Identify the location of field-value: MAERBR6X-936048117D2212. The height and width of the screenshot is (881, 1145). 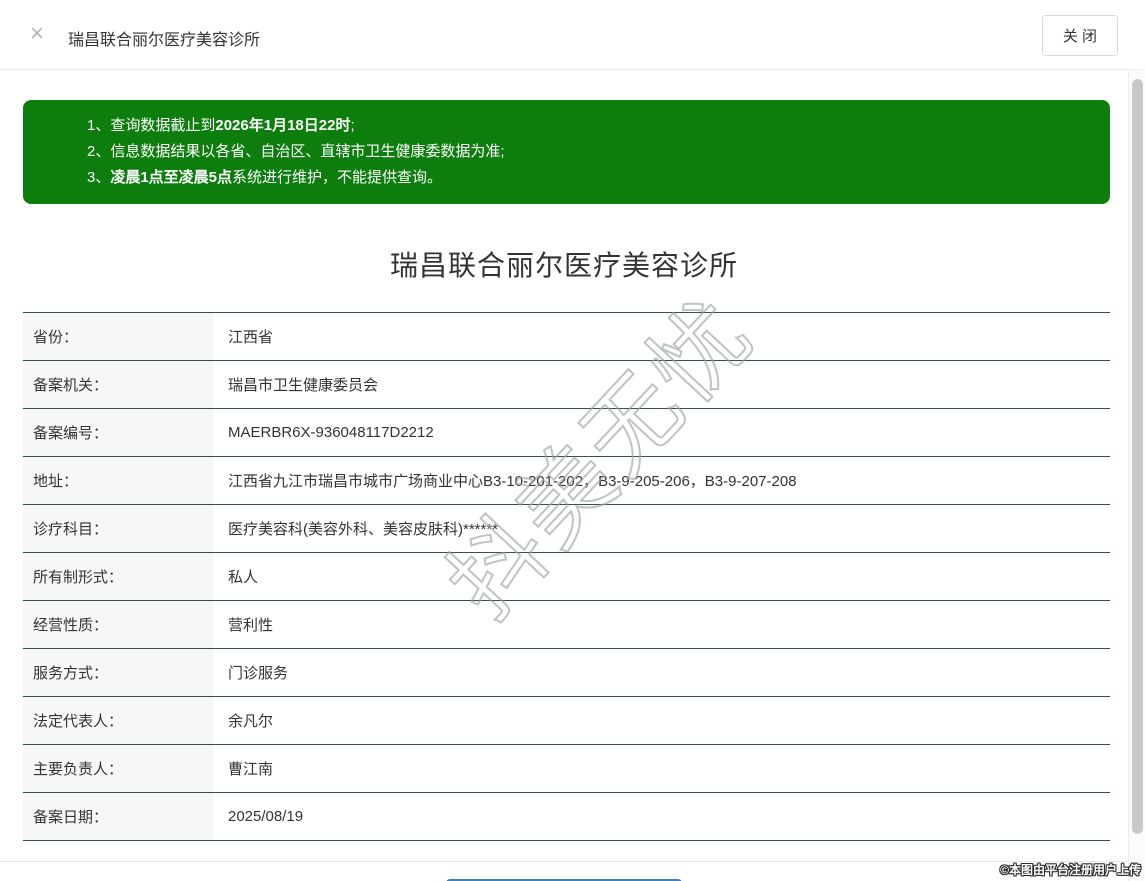
(661, 432).